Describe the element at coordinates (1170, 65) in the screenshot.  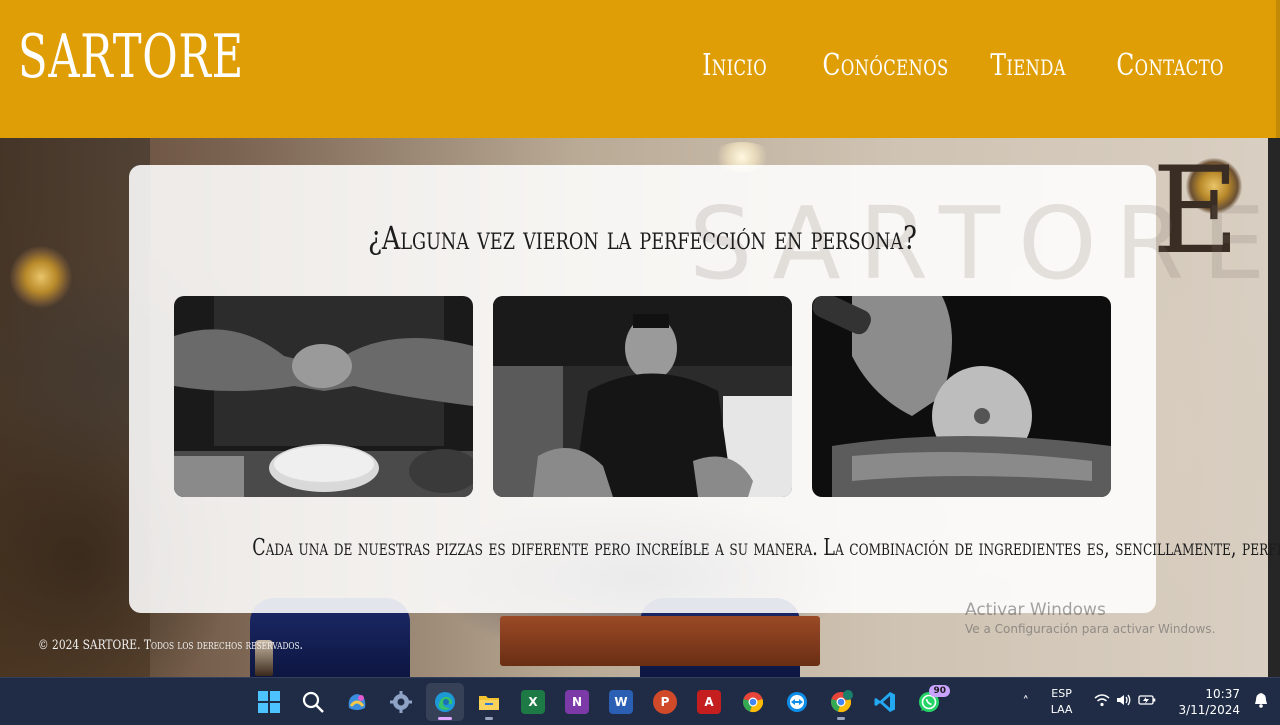
I see `nav-link-contacto: Contacto` at that location.